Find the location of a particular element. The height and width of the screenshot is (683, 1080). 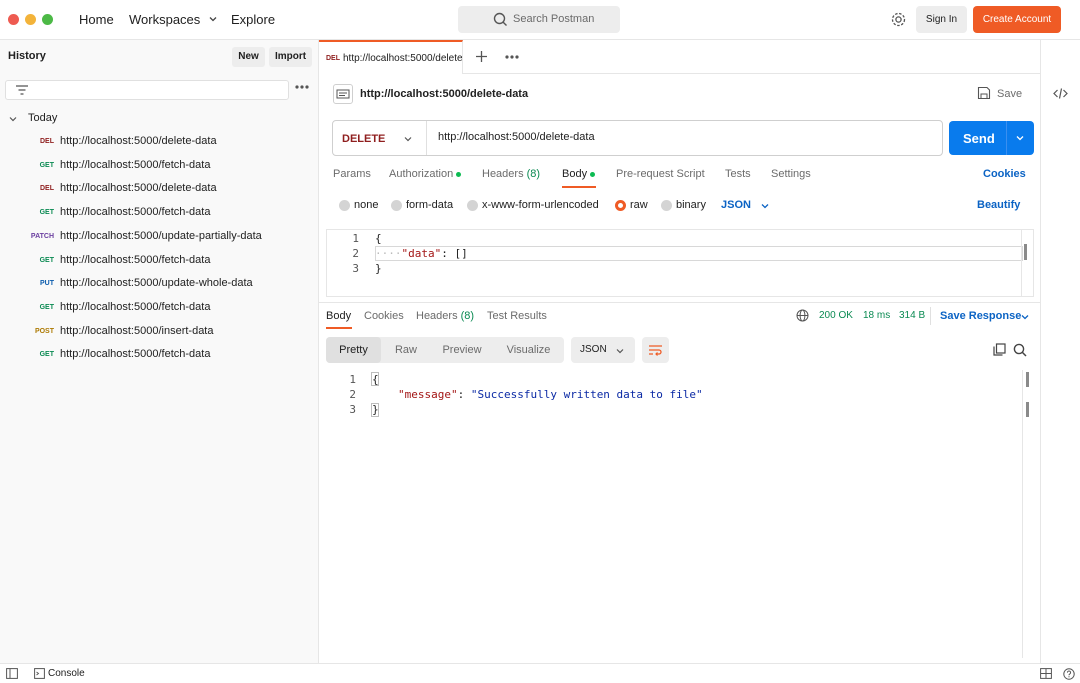

tab-prerequest-script: Pre-request Script is located at coordinates (660, 178).